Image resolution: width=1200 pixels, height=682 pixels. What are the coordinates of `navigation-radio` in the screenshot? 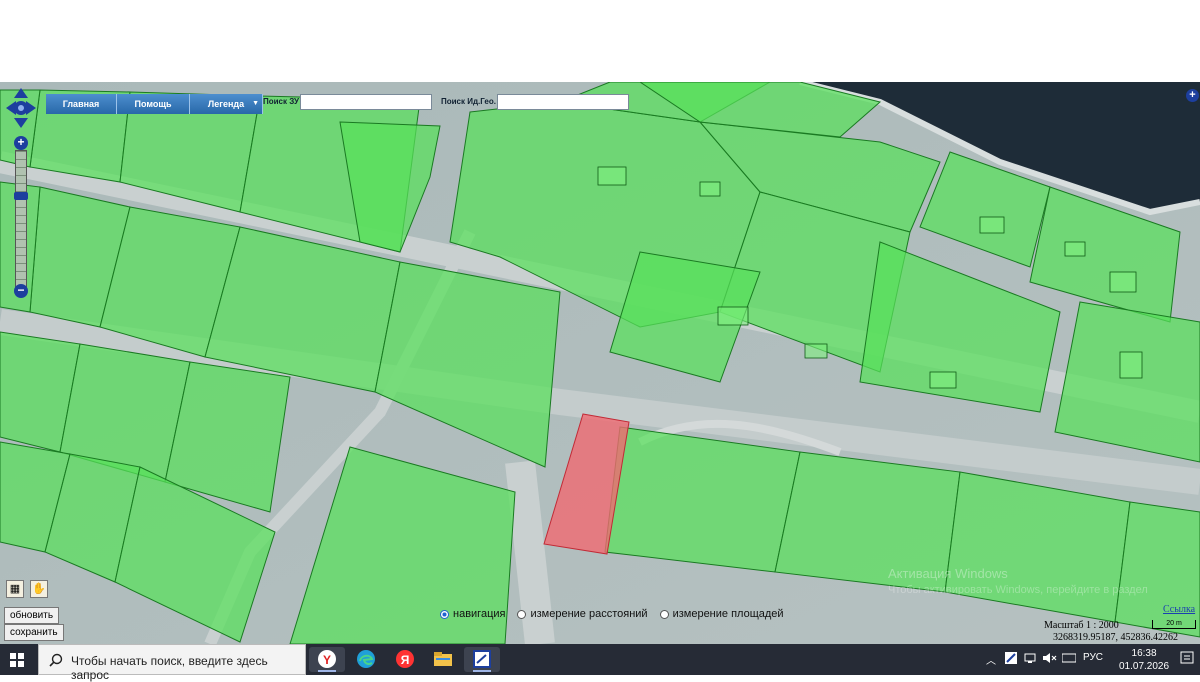 It's located at (444, 614).